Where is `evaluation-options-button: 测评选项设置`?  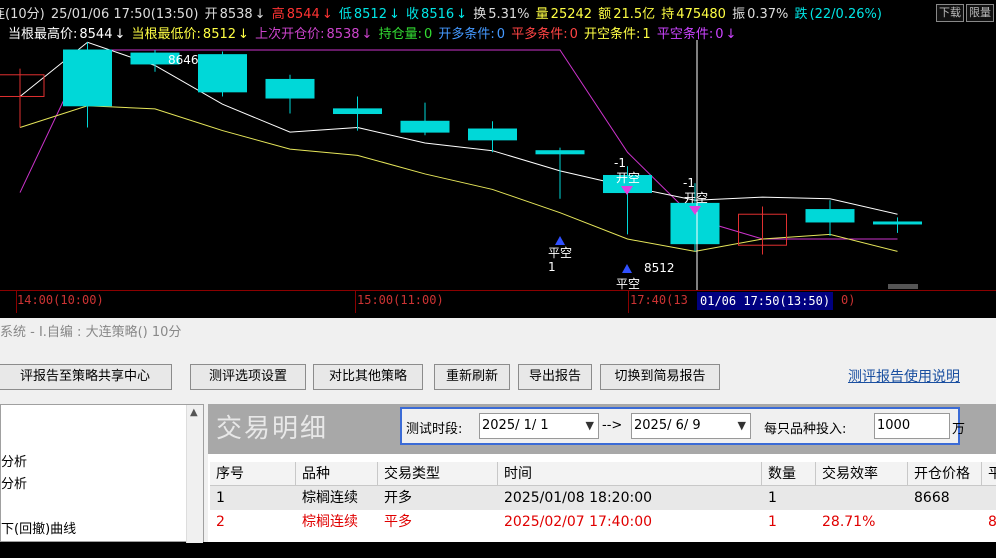
evaluation-options-button: 测评选项设置 is located at coordinates (248, 377).